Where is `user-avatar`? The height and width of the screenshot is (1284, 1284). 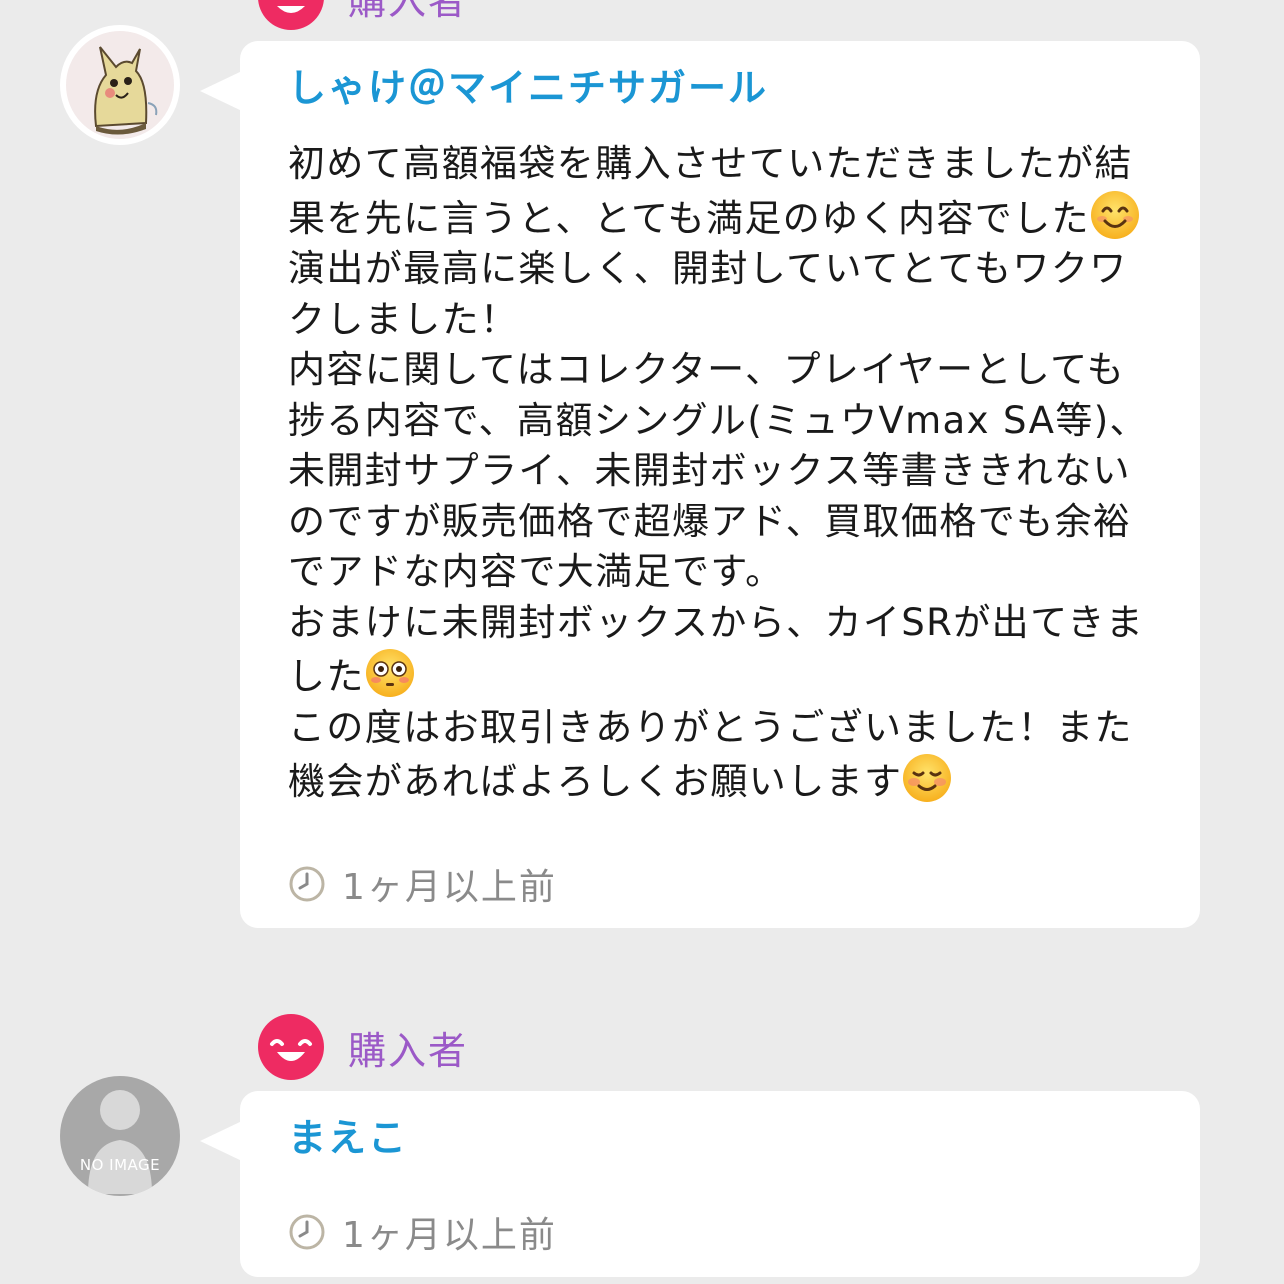 user-avatar is located at coordinates (120, 85).